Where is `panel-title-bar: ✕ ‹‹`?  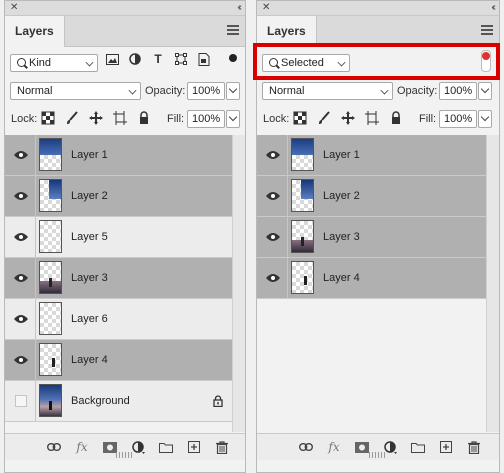 panel-title-bar: ✕ ‹‹ is located at coordinates (378, 8).